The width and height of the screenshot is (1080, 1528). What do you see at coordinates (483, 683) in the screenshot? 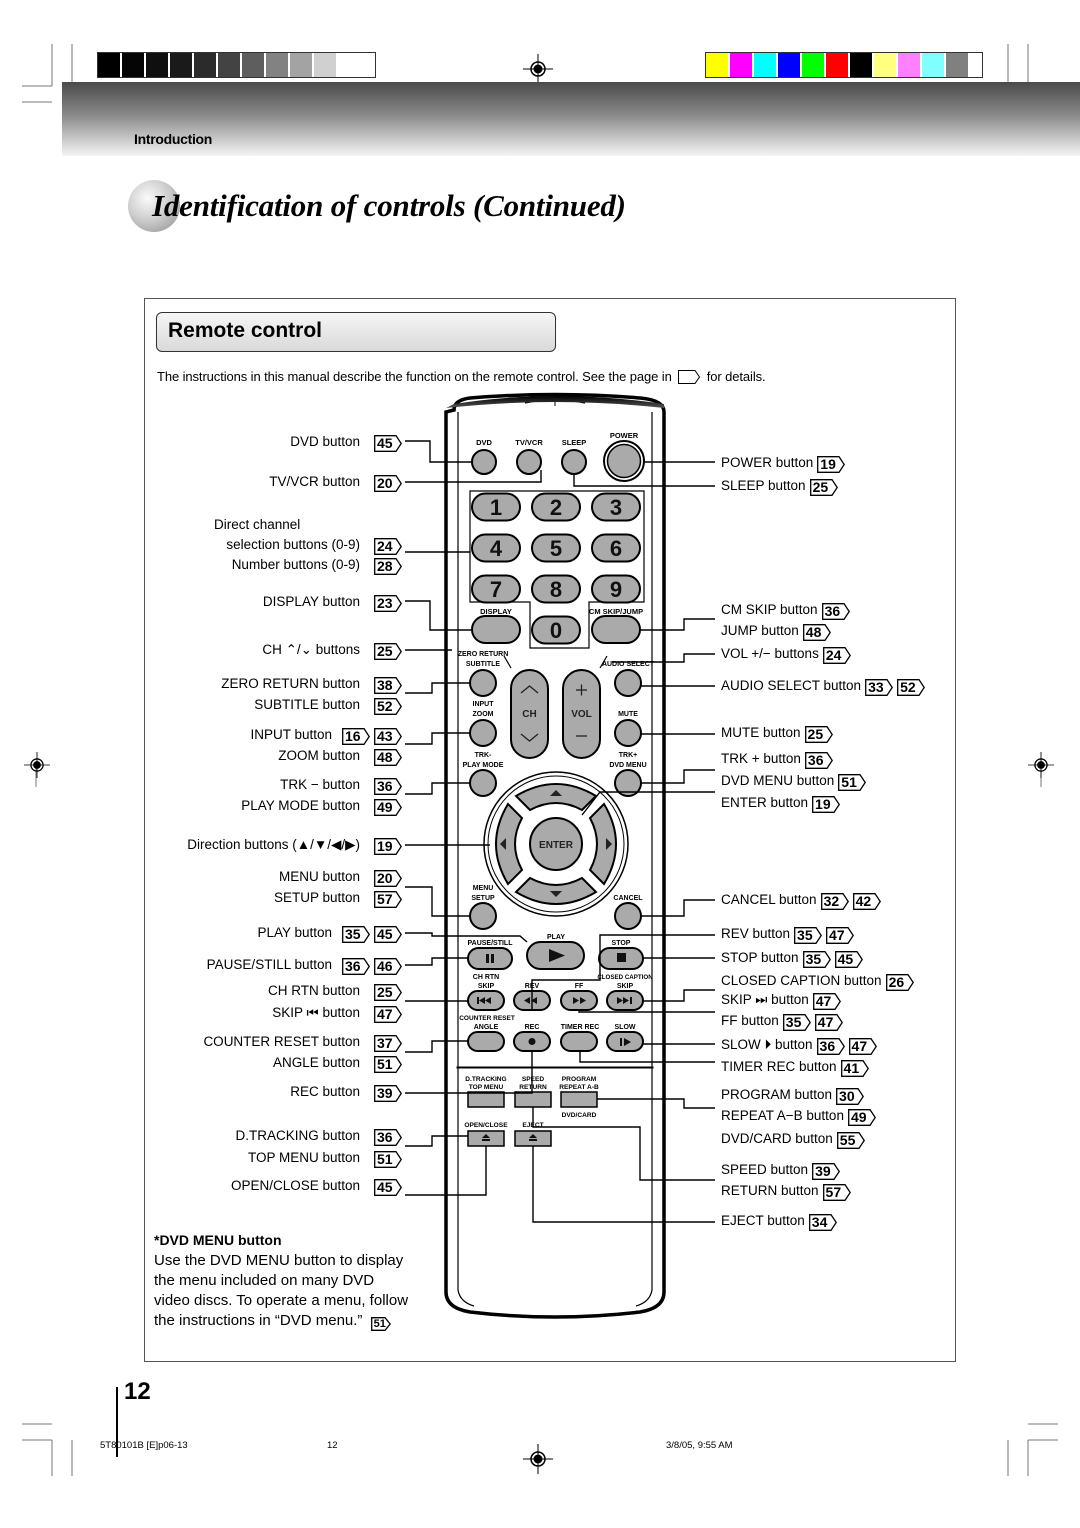
I see `subtitle-key` at bounding box center [483, 683].